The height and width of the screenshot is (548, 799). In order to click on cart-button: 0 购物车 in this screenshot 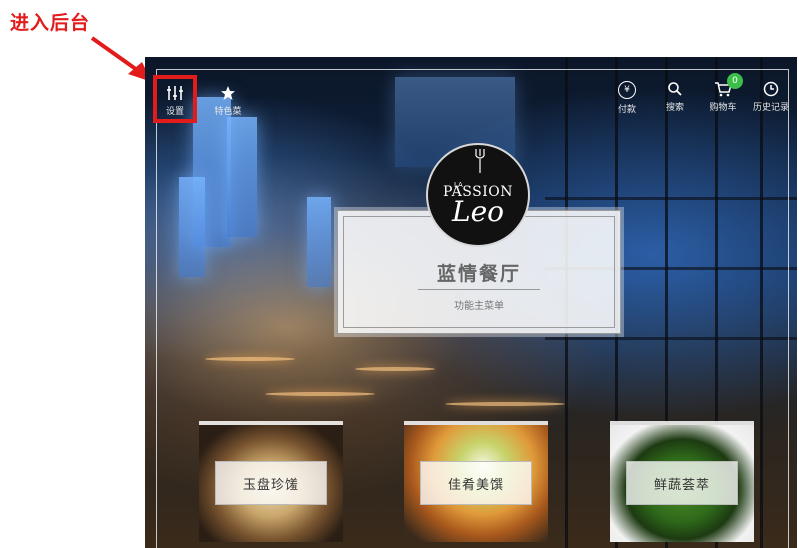, I will do `click(723, 94)`.